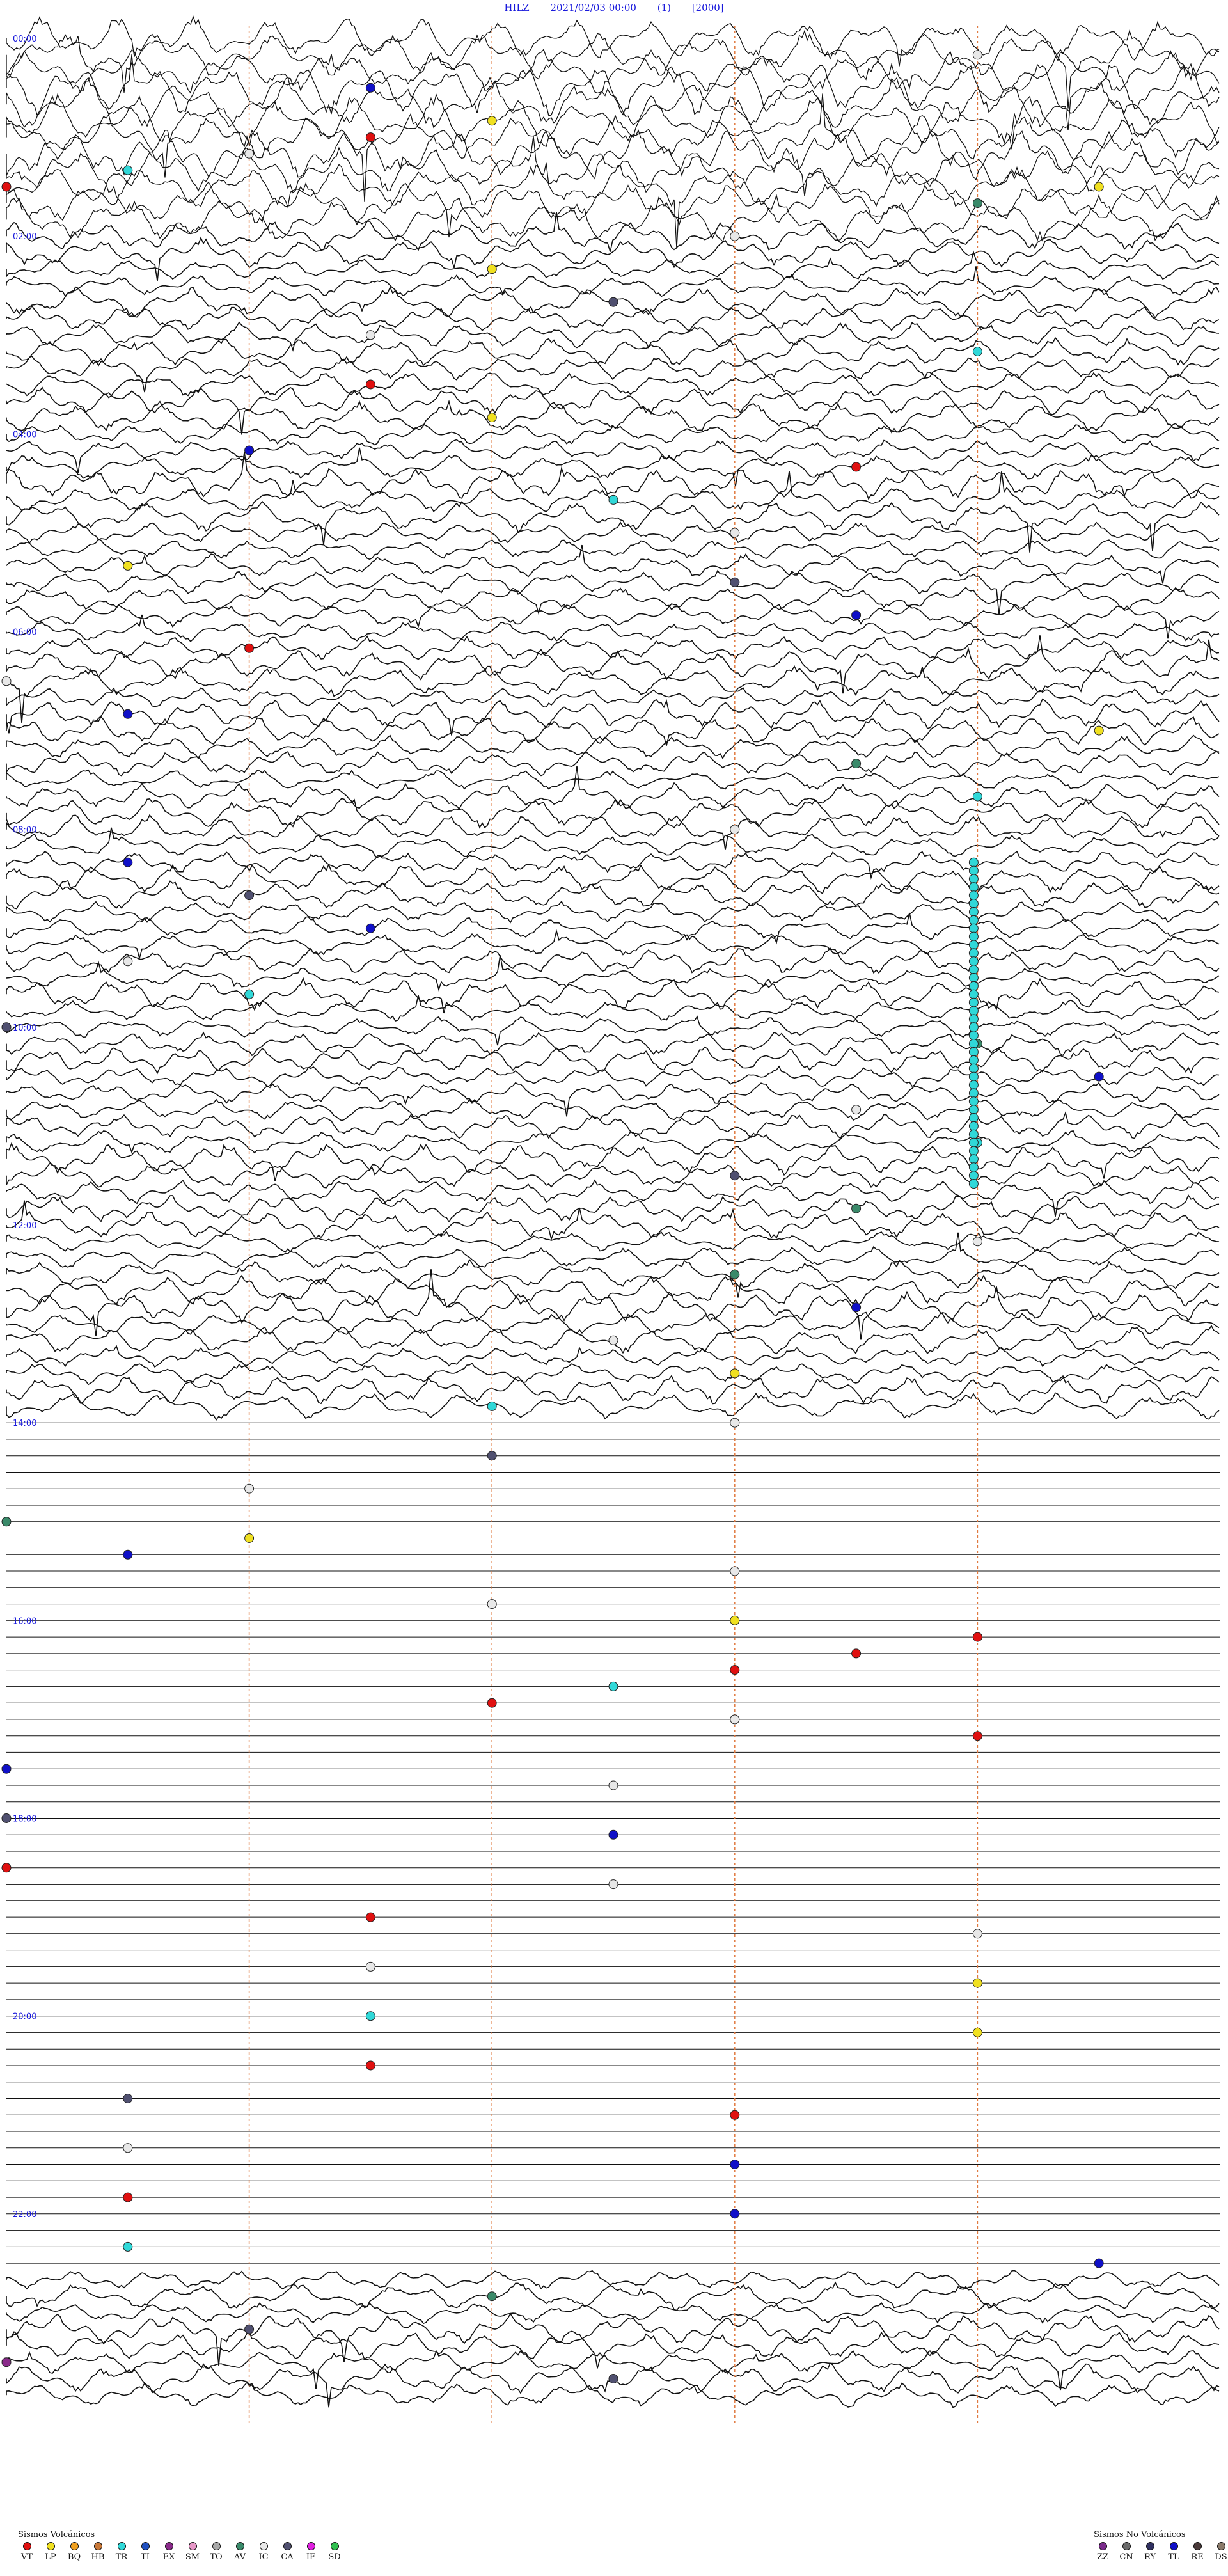 This screenshot has height=2576, width=1228. I want to click on legend-item: AV, so click(240, 2552).